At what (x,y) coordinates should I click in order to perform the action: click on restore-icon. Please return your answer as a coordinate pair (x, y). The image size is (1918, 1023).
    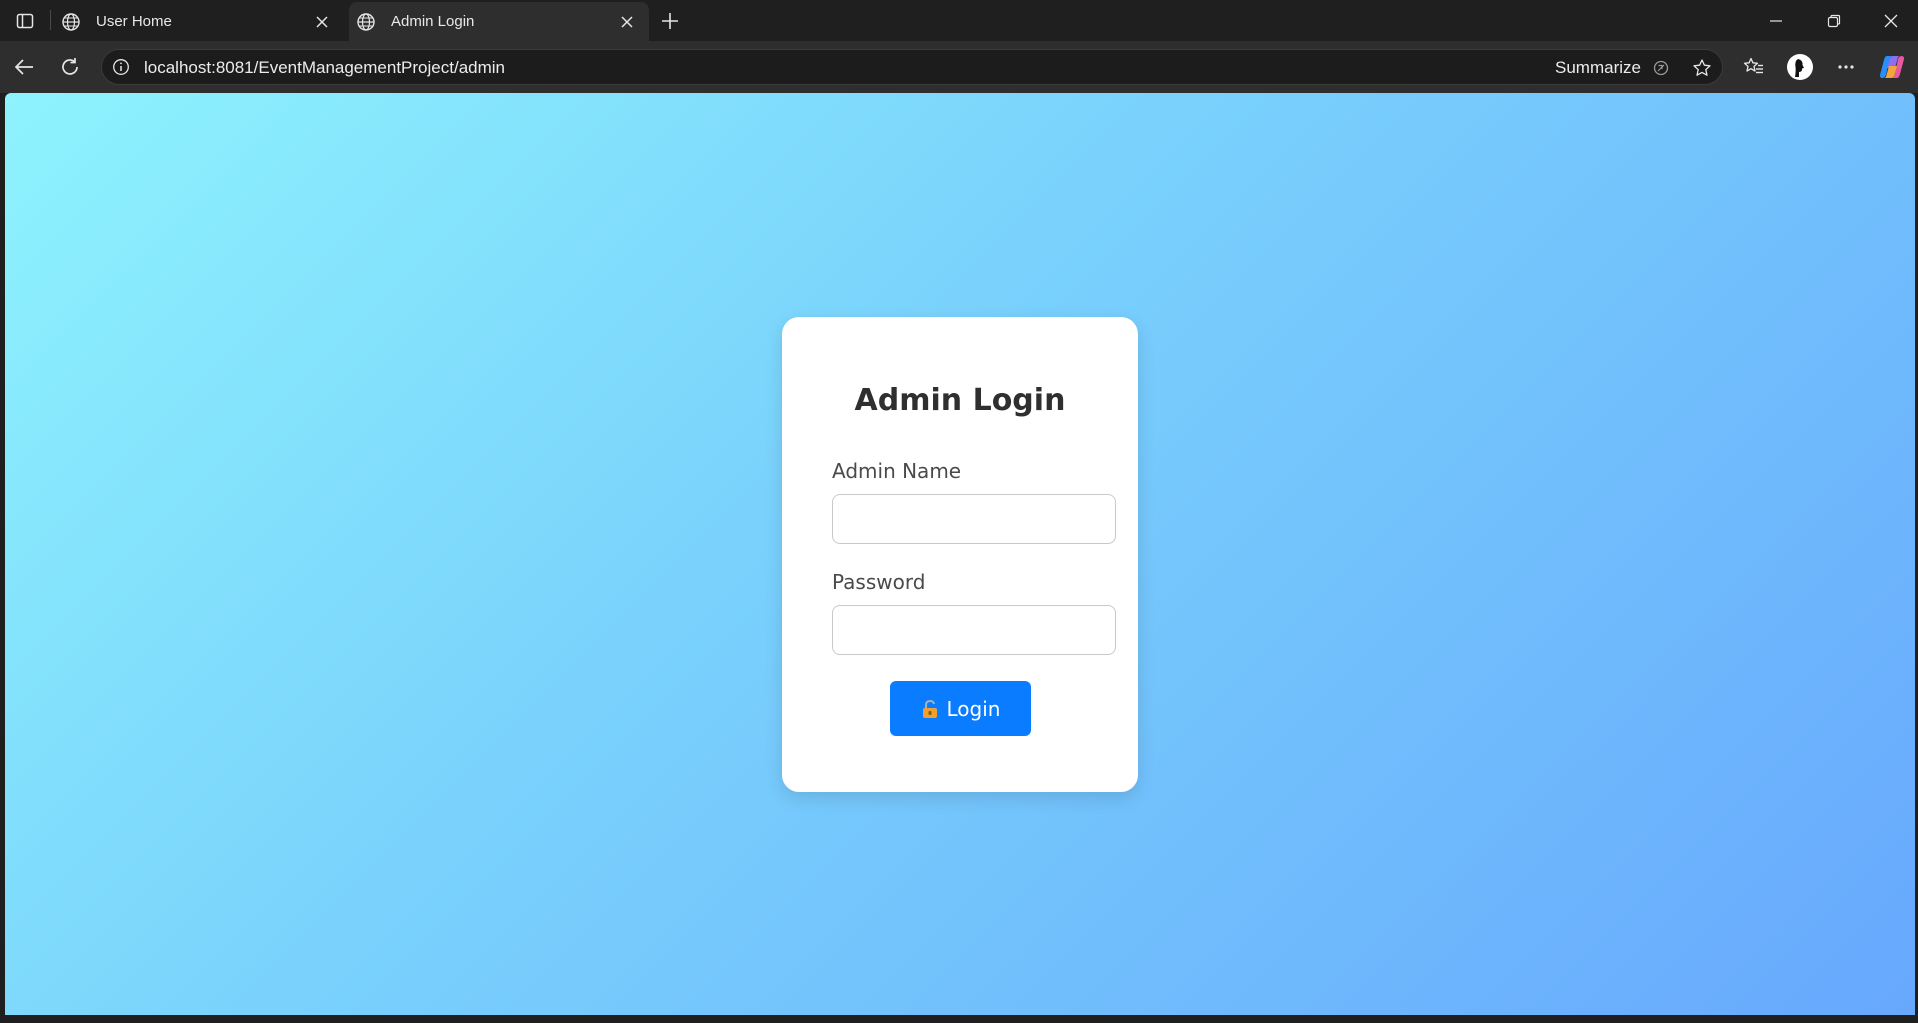
    Looking at the image, I should click on (1834, 20).